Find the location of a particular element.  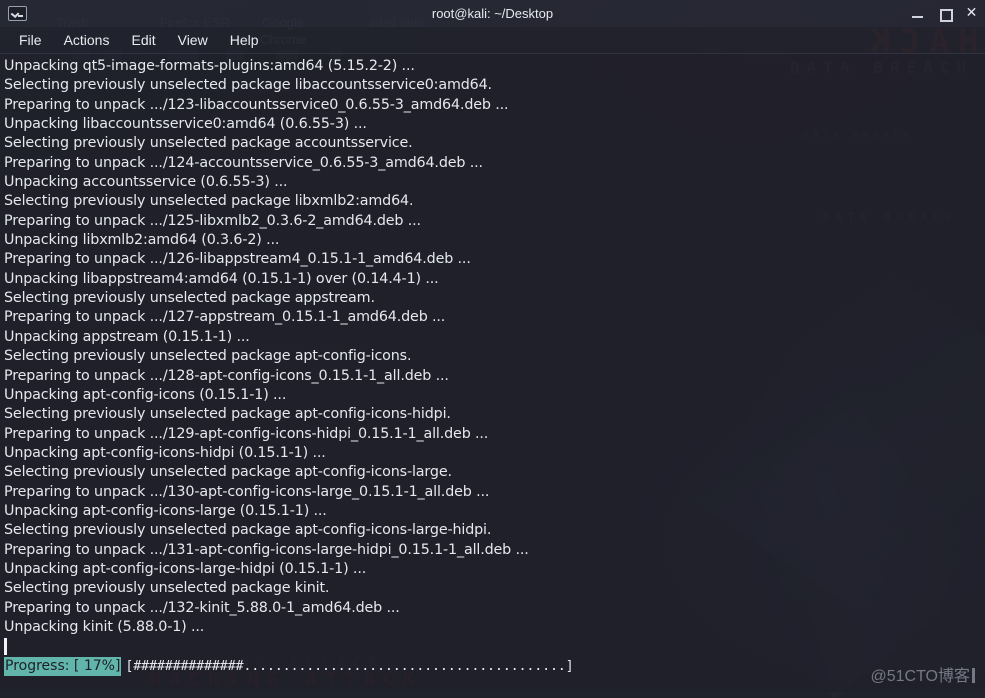

window-titlebar: root@kali: ~/Desktop ✕ is located at coordinates (492, 13).